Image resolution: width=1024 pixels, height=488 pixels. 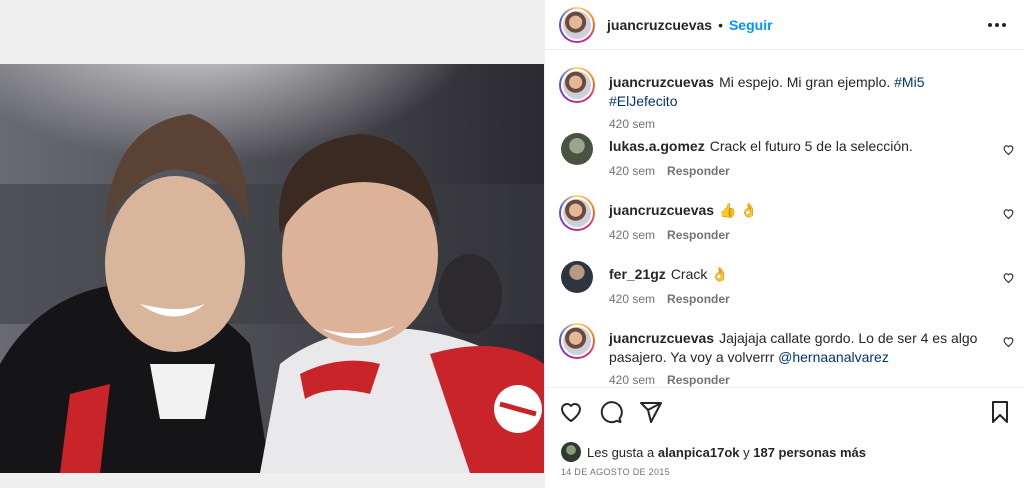 I want to click on comment-text: Crack el futuro 5 de la selección., so click(x=811, y=146).